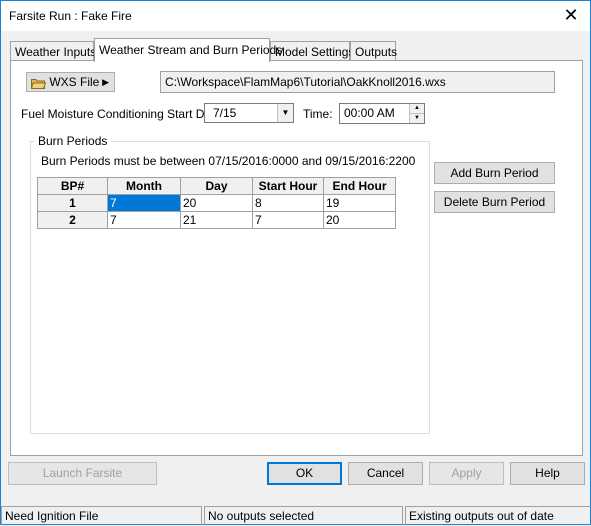  I want to click on table-header-row: BP# Month Day Start Hour End Hour, so click(216, 186).